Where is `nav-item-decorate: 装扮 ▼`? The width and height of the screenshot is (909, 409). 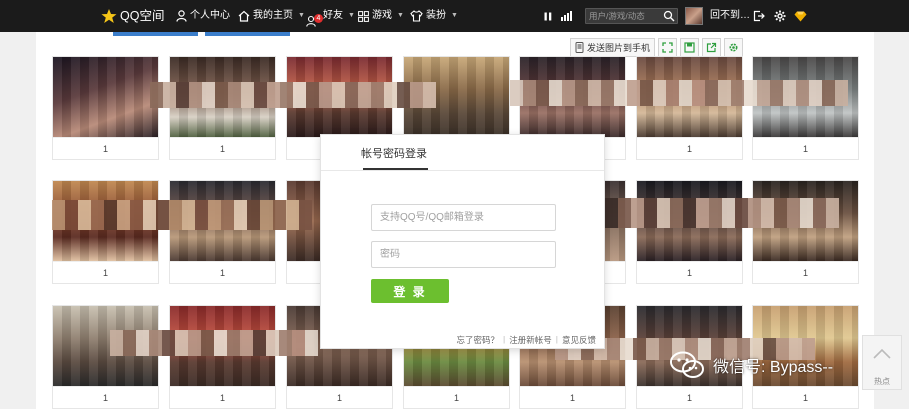 nav-item-decorate: 装扮 ▼ is located at coordinates (434, 16).